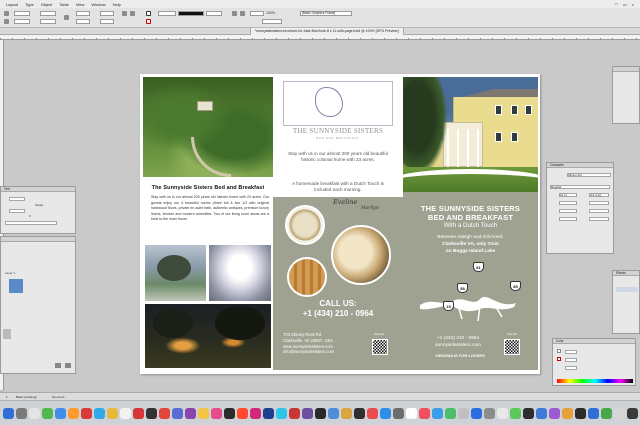 Image resolution: width=640 pixels, height=425 pixels. I want to click on scale-x-field, so click(83, 13).